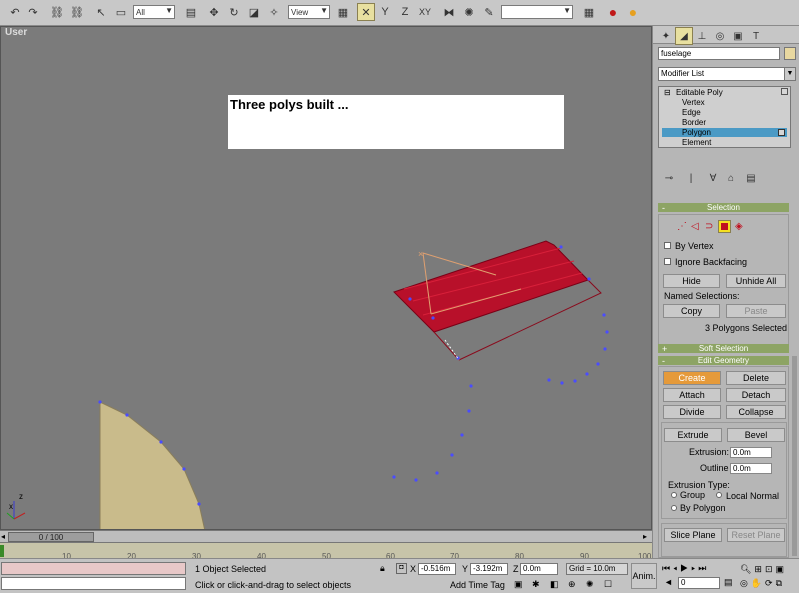 The width and height of the screenshot is (799, 593). What do you see at coordinates (724, 132) in the screenshot?
I see `stack-item-polygon: Polygon` at bounding box center [724, 132].